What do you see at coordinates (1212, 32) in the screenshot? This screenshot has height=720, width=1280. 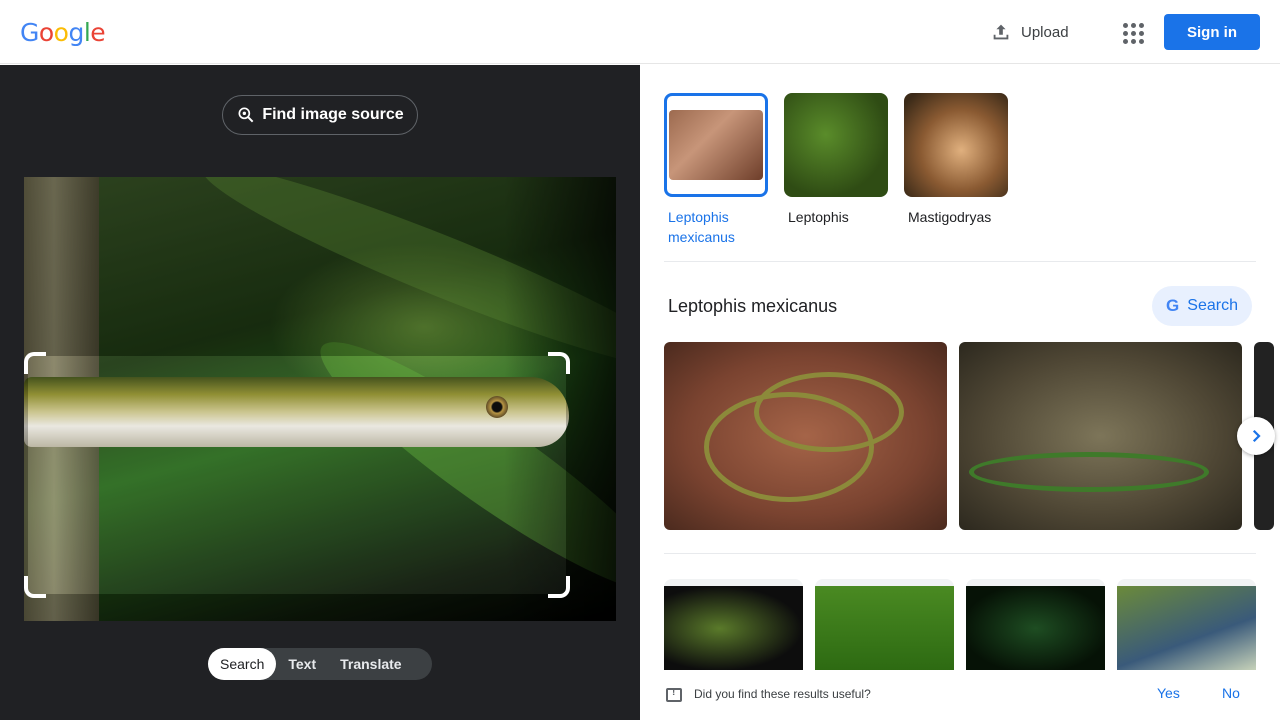 I see `sign-in-button: Sign in` at bounding box center [1212, 32].